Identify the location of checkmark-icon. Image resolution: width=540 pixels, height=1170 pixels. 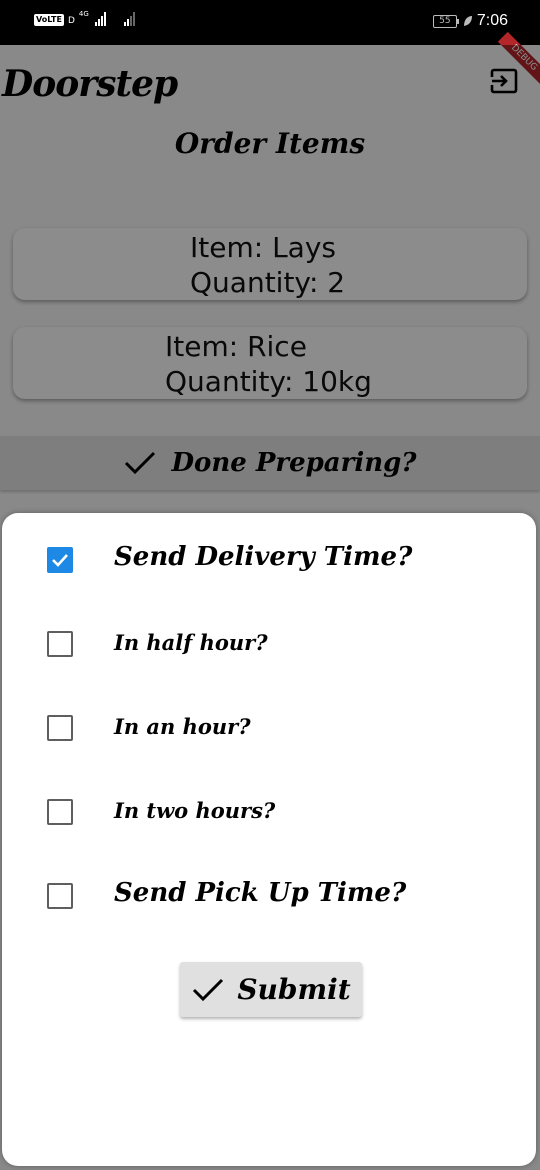
(60, 560).